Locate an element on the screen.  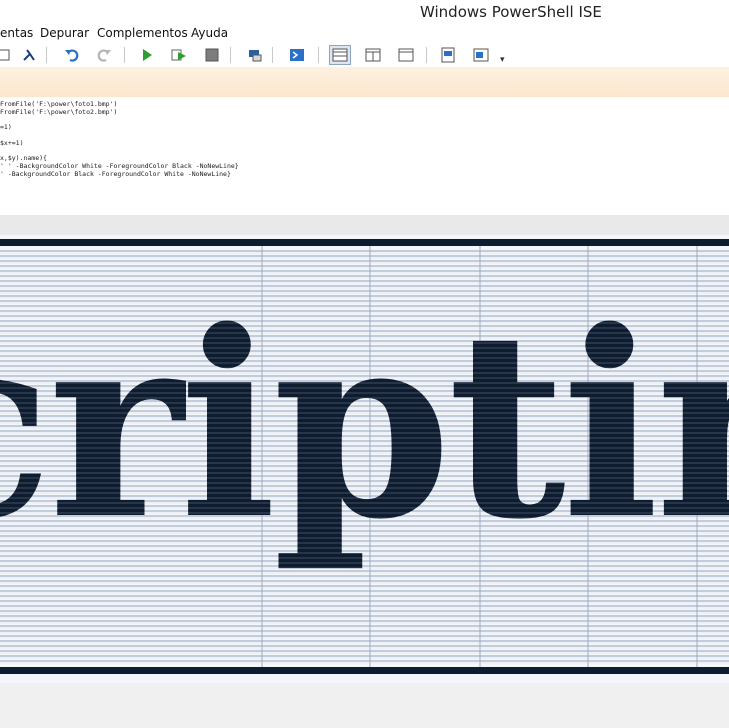
remote-powershell-icon is located at coordinates (255, 56).